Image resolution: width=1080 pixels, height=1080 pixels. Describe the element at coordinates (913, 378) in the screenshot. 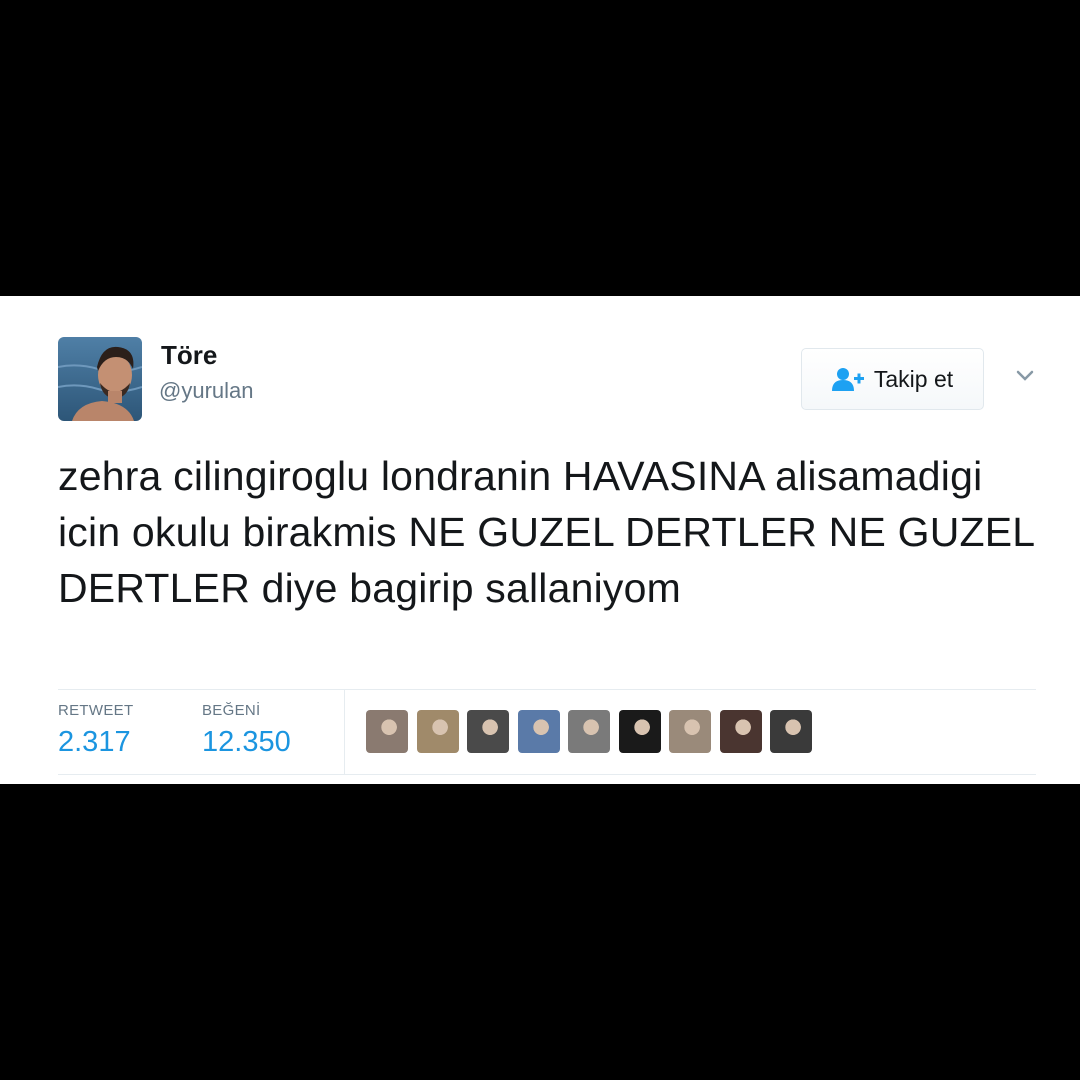

I see `follow-button-label: Takip et` at that location.